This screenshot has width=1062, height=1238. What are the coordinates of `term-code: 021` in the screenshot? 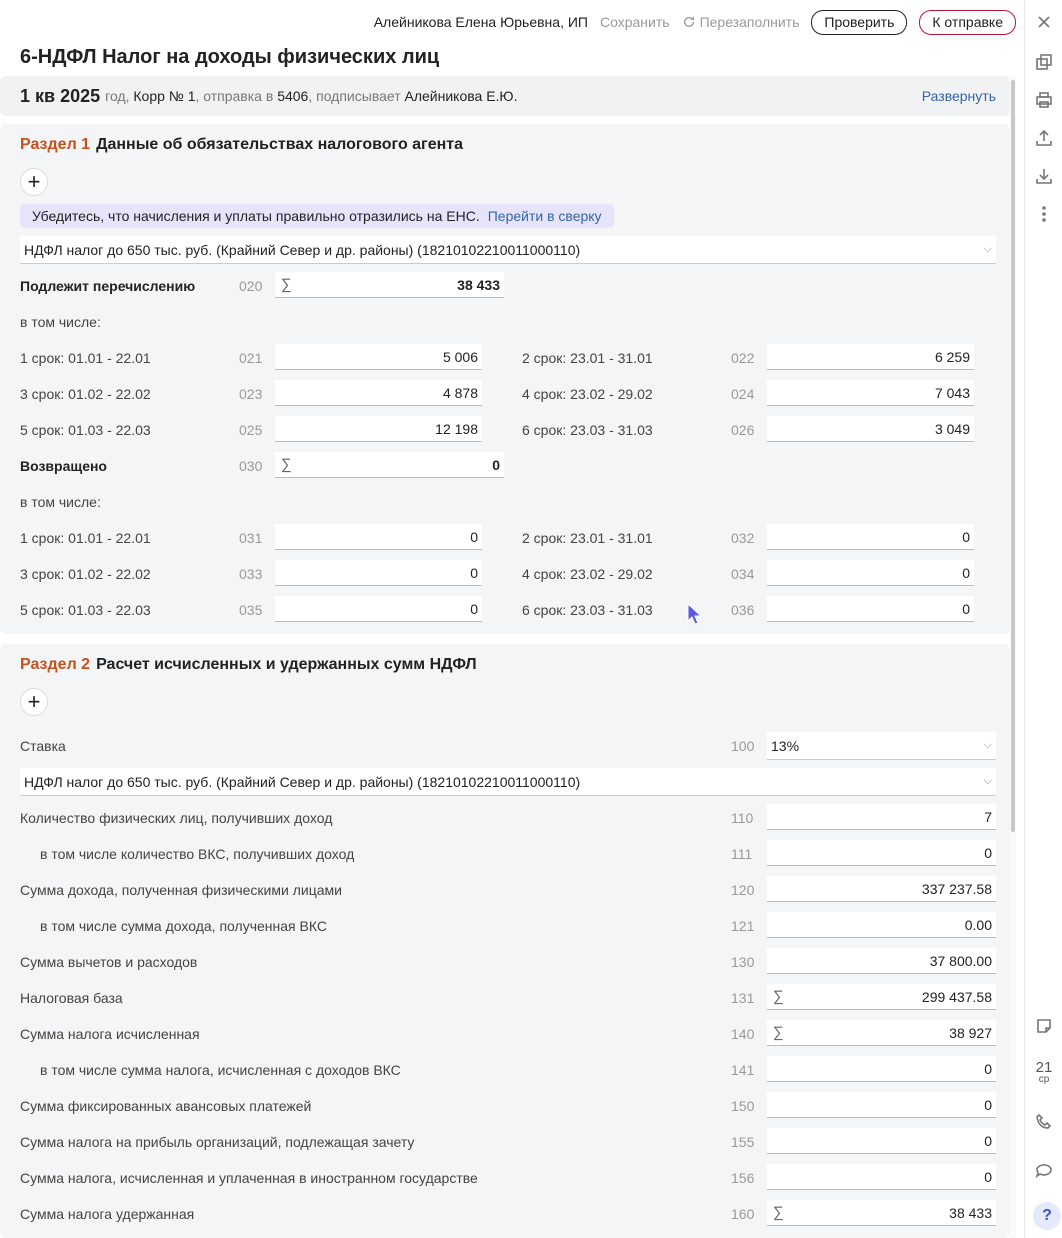 It's located at (251, 358).